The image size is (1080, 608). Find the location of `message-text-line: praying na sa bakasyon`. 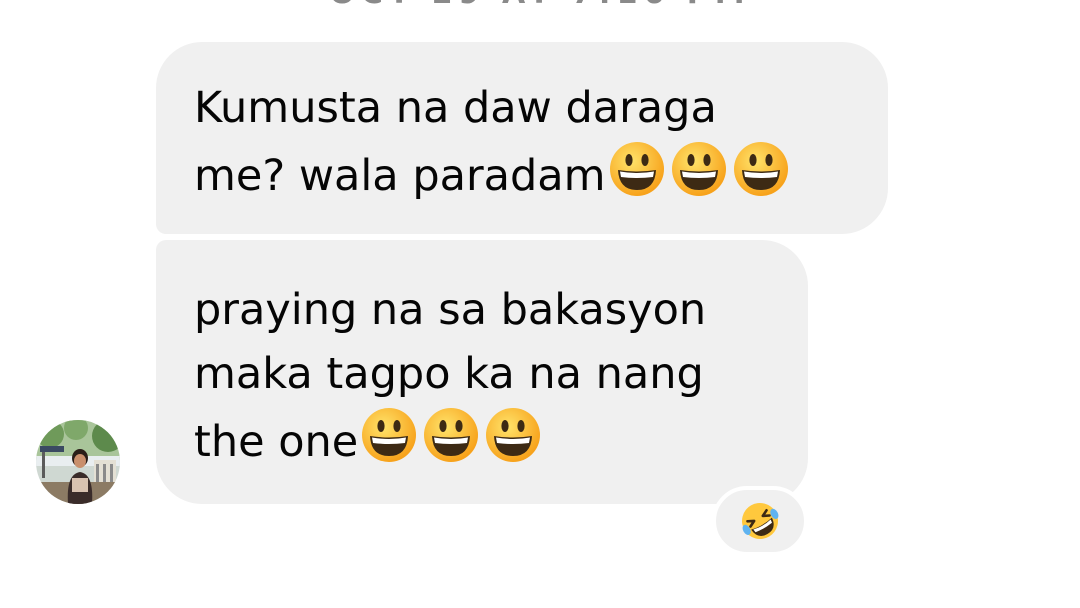

message-text-line: praying na sa bakasyon is located at coordinates (450, 310).